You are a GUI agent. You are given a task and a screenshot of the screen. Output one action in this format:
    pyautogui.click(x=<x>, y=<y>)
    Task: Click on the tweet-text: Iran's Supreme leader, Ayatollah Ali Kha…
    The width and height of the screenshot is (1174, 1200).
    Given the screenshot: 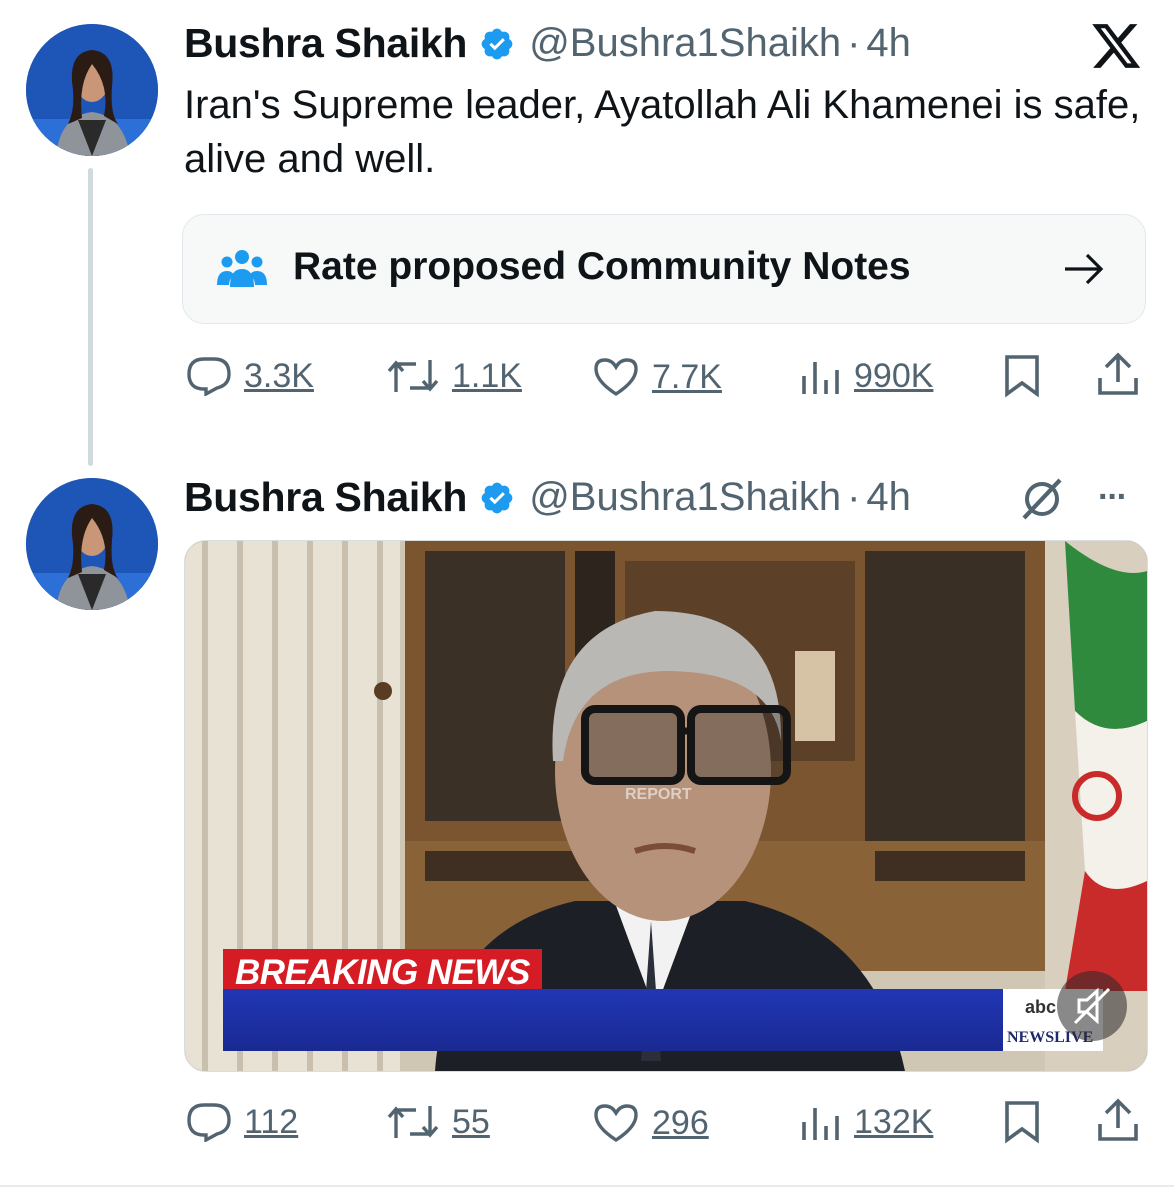 What is the action you would take?
    pyautogui.click(x=662, y=132)
    